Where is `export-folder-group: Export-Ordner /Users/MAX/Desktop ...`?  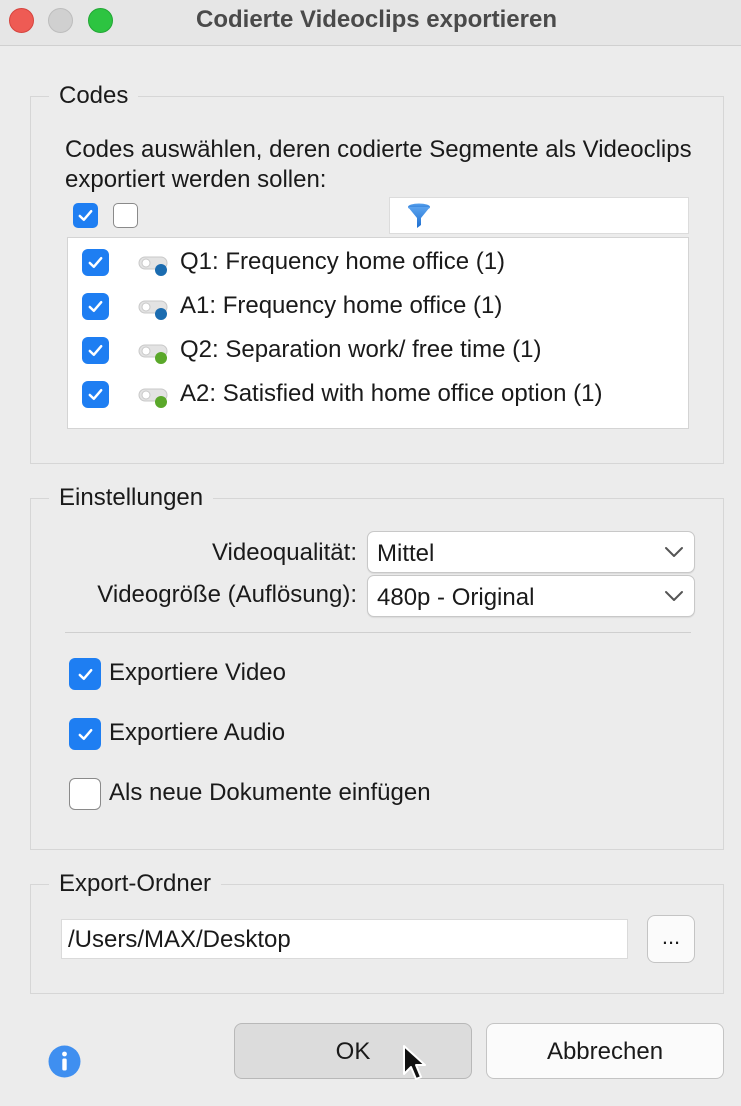
export-folder-group: Export-Ordner /Users/MAX/Desktop ... is located at coordinates (377, 932).